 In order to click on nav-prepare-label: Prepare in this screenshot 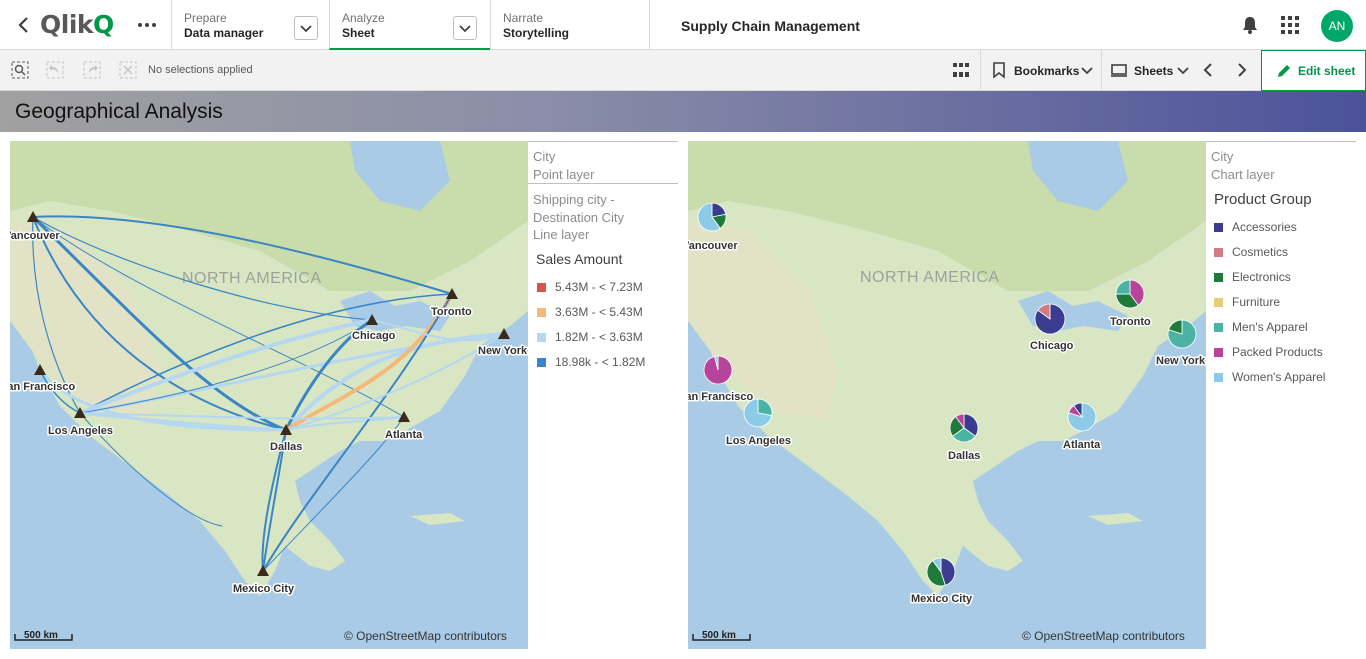, I will do `click(205, 18)`.